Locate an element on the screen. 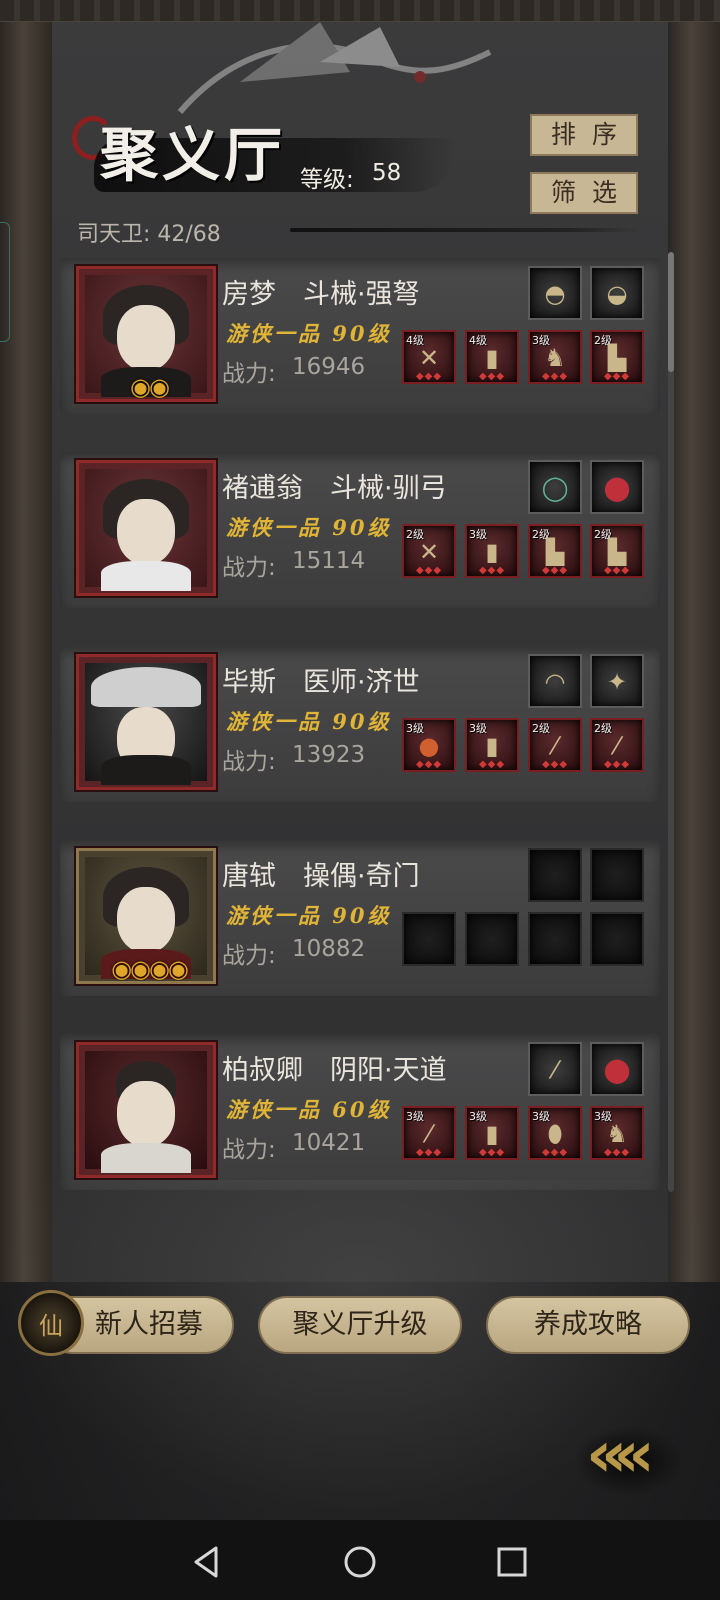 Image resolution: width=720 pixels, height=1600 pixels. power-value: 15114 is located at coordinates (329, 561).